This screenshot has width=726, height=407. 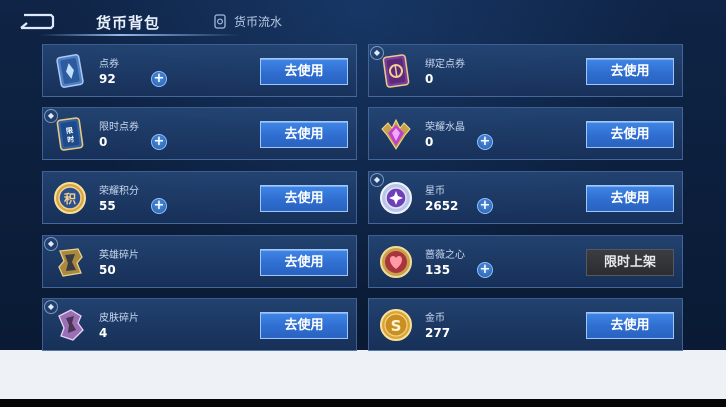 What do you see at coordinates (70, 134) in the screenshot?
I see `limited-ticket-icon: 限时` at bounding box center [70, 134].